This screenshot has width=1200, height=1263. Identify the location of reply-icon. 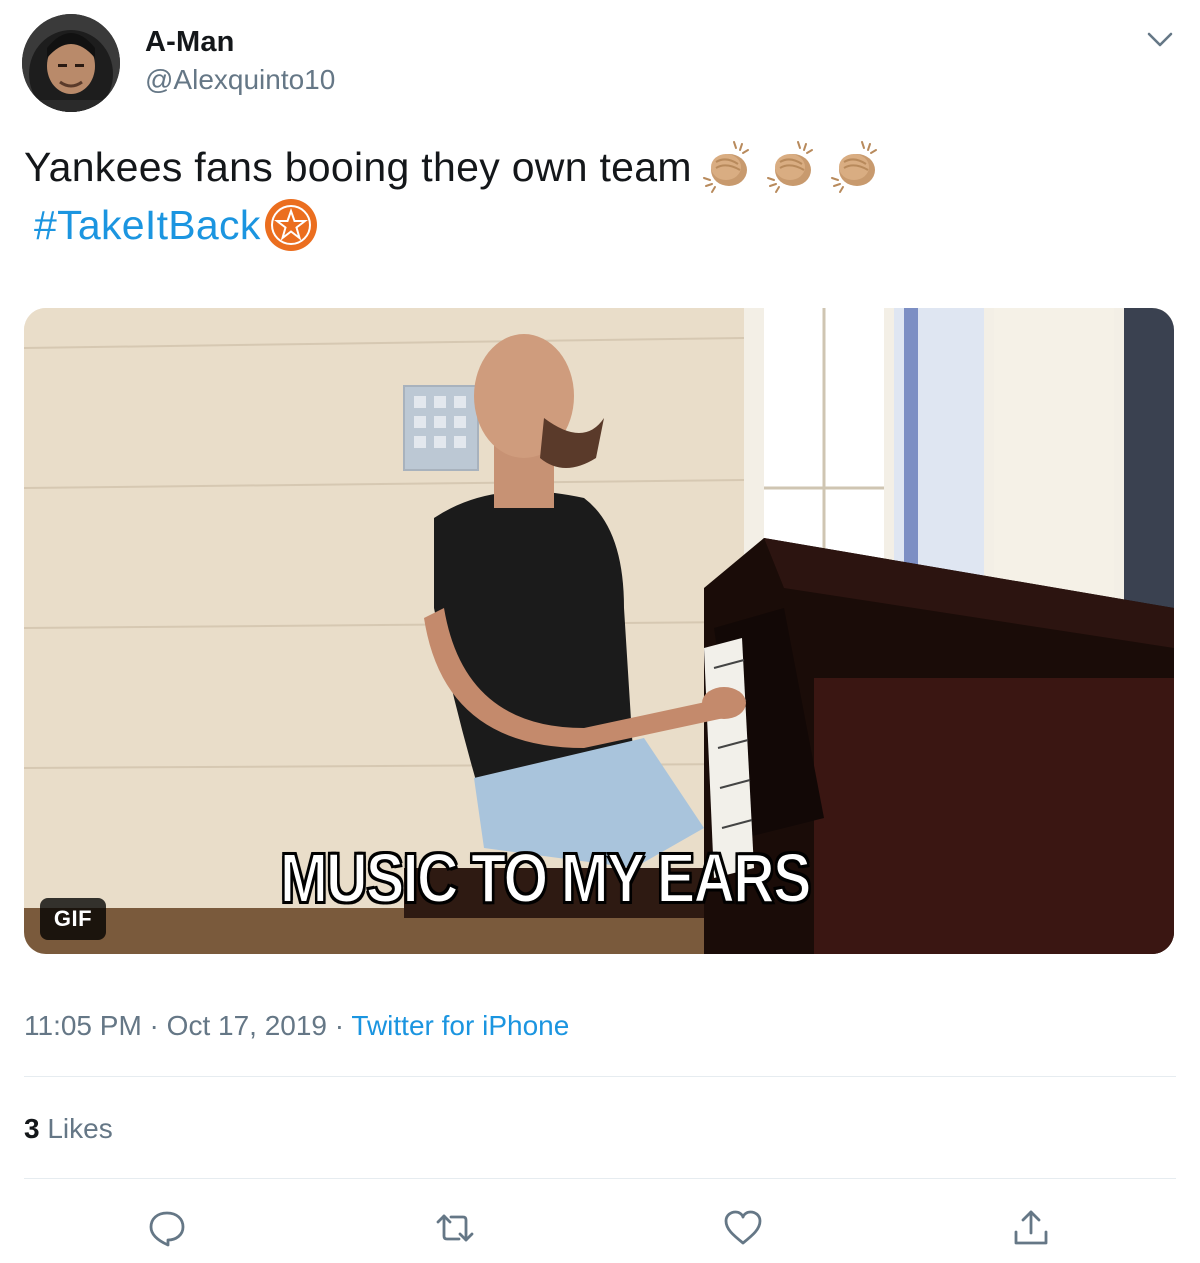
(167, 1228).